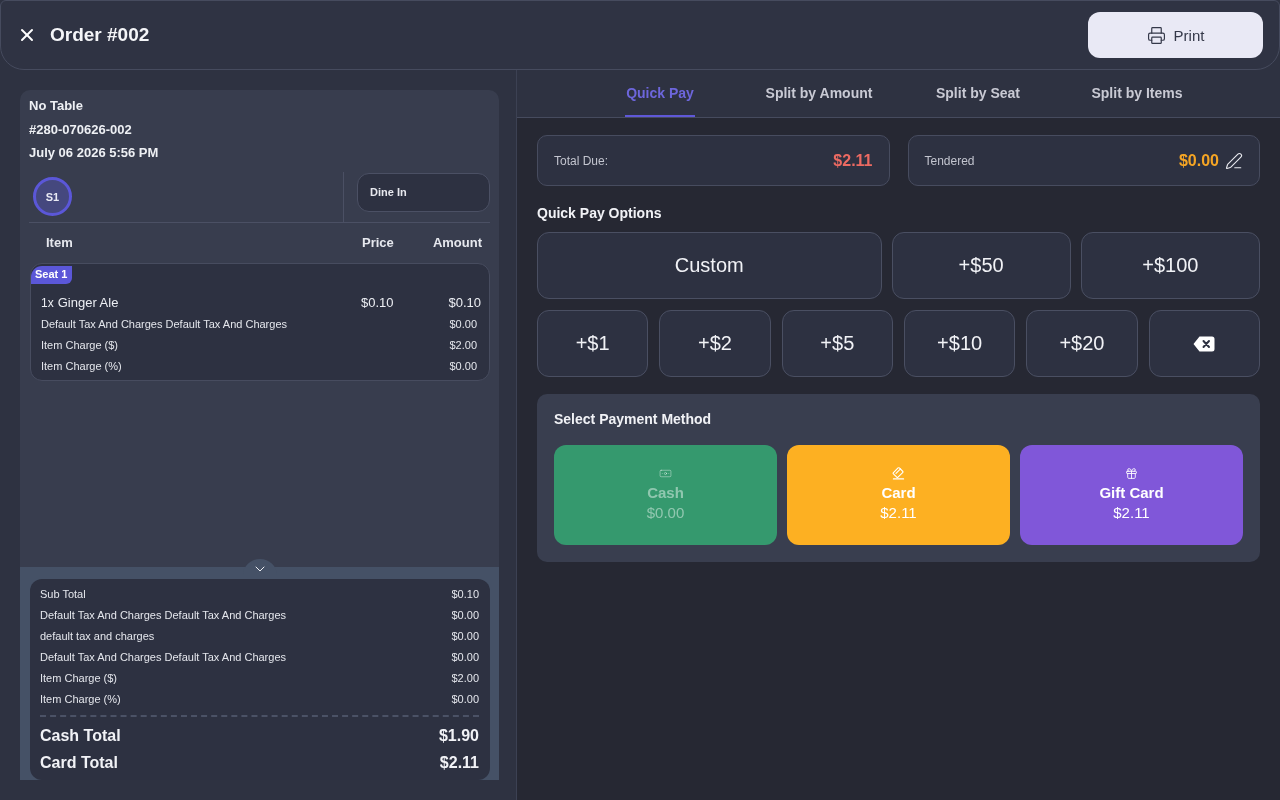  I want to click on edit-button, so click(1234, 160).